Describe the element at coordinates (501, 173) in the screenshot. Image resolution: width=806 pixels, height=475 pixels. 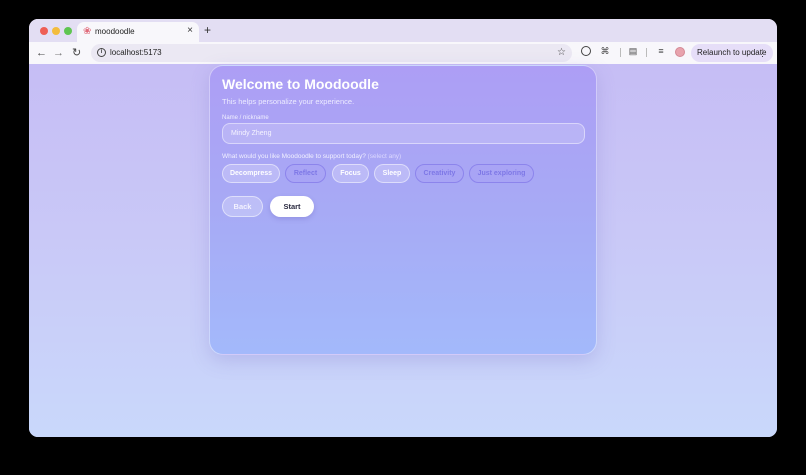
I see `option-chip-just-exploring: Just exploring` at that location.